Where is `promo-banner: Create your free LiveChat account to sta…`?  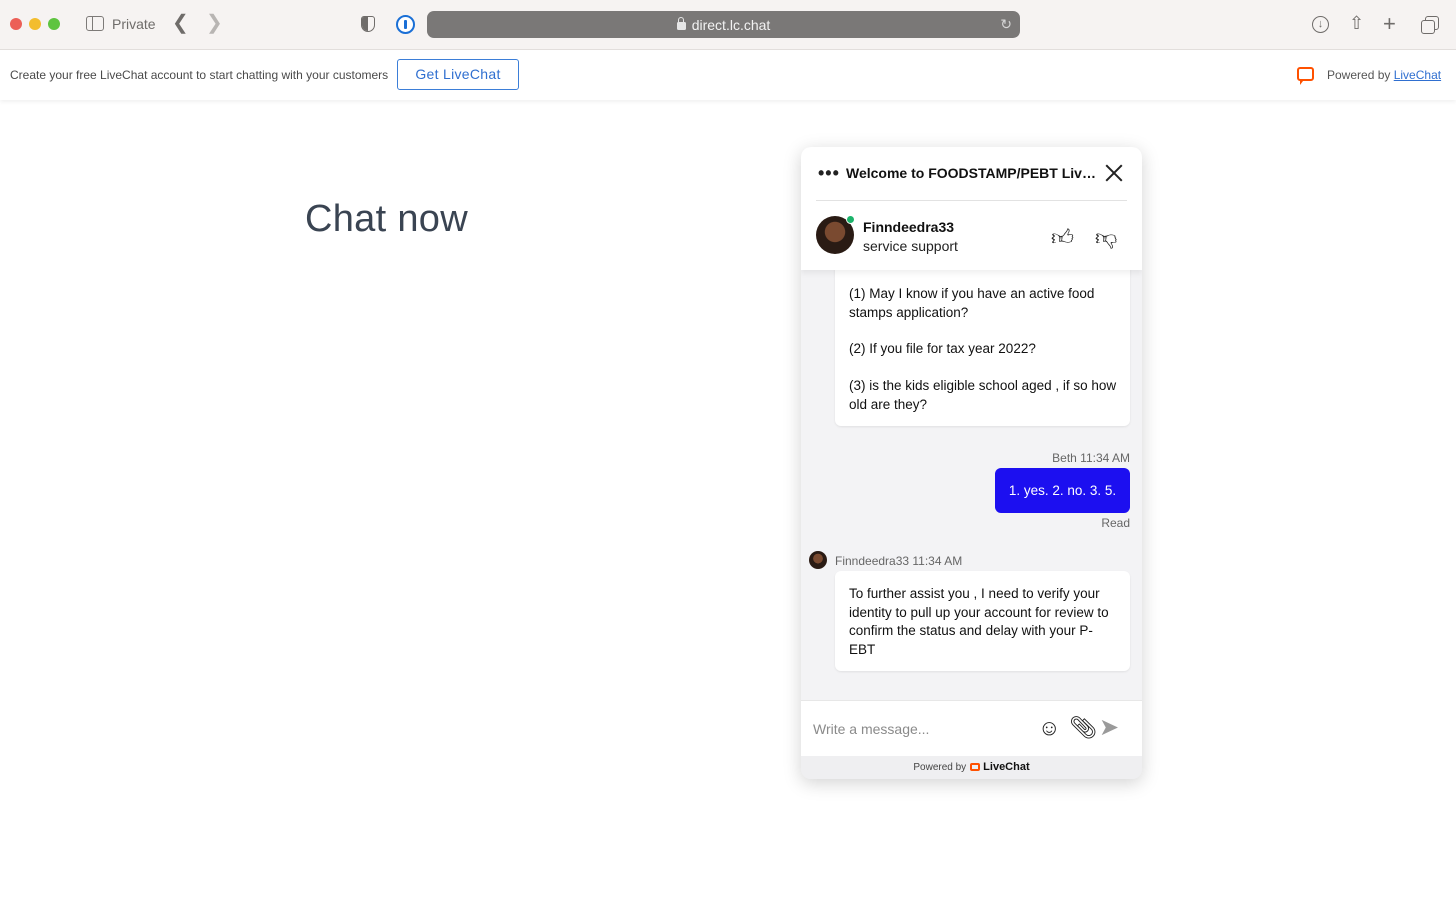 promo-banner: Create your free LiveChat account to sta… is located at coordinates (728, 75).